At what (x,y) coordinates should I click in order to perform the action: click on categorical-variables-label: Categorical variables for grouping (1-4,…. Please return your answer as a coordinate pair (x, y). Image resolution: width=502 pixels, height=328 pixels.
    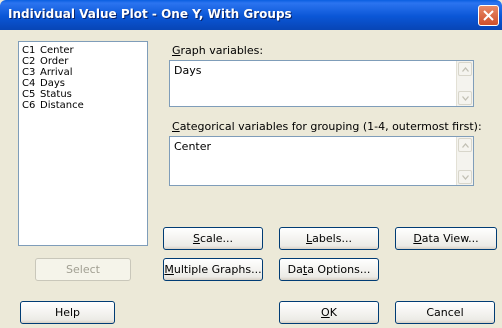
    Looking at the image, I should click on (327, 126).